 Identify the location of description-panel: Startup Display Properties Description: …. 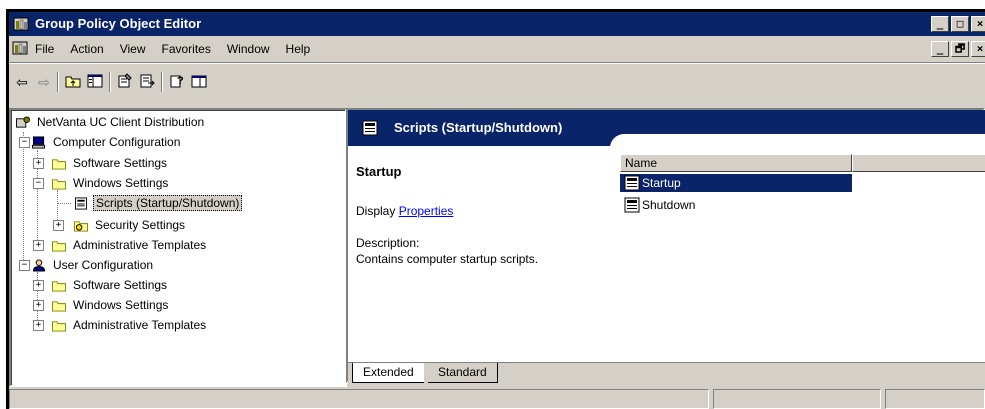
(481, 215).